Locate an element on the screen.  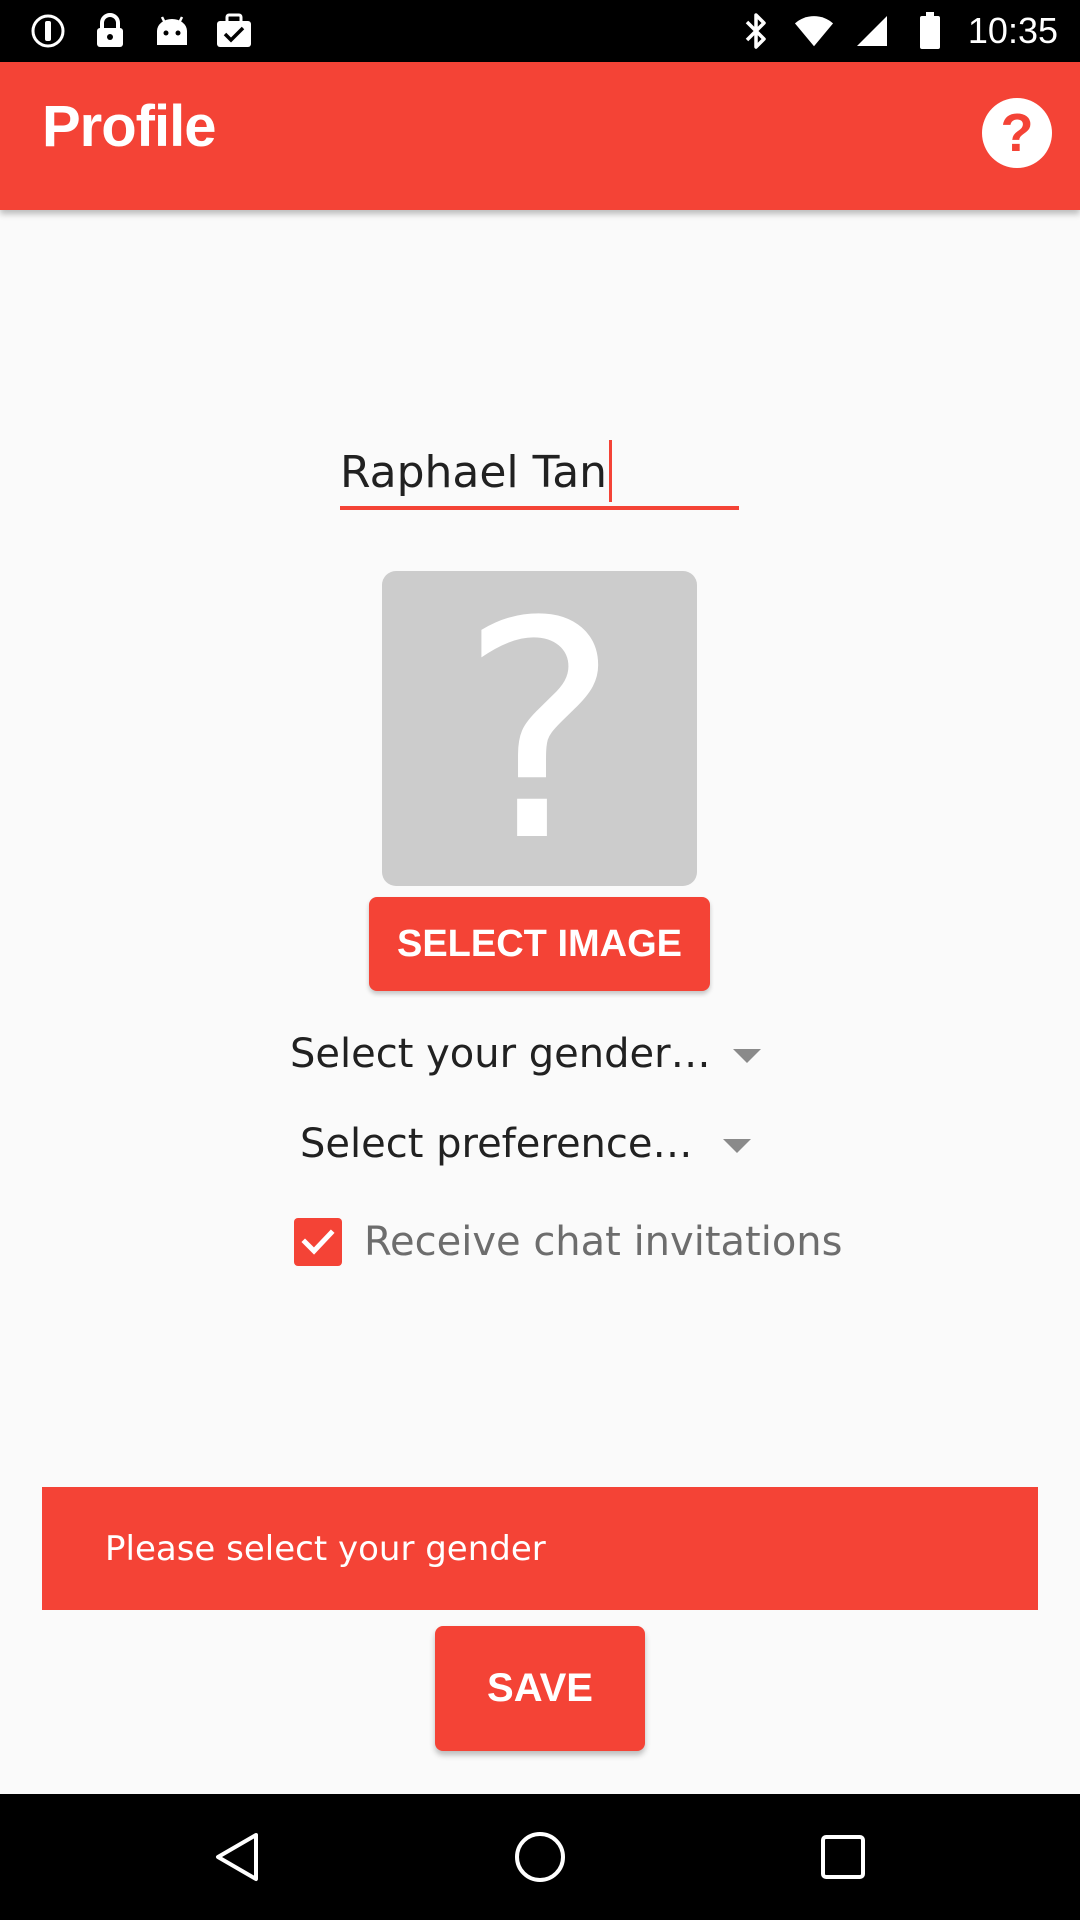
navigation-bar is located at coordinates (540, 1857).